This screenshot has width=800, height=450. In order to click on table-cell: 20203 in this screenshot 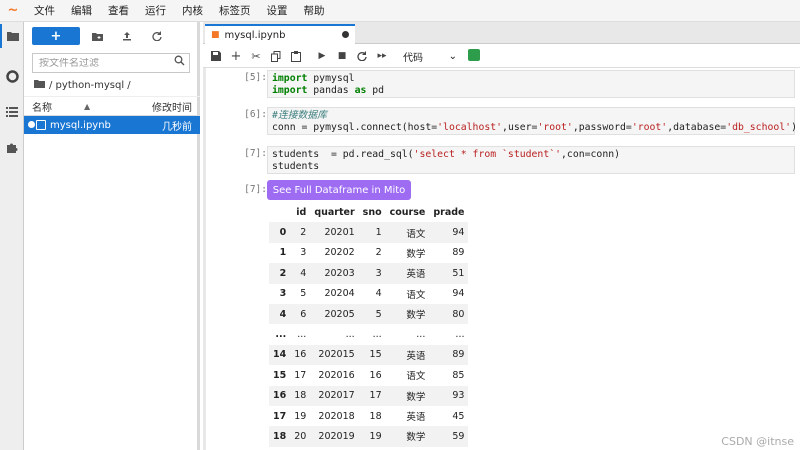, I will do `click(334, 273)`.